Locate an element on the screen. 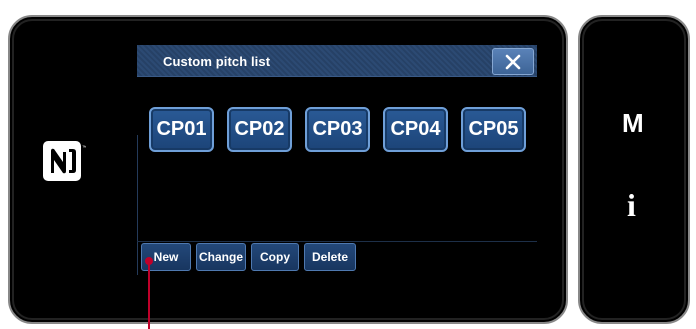  pitch-button-cp01: CP01 is located at coordinates (181, 129).